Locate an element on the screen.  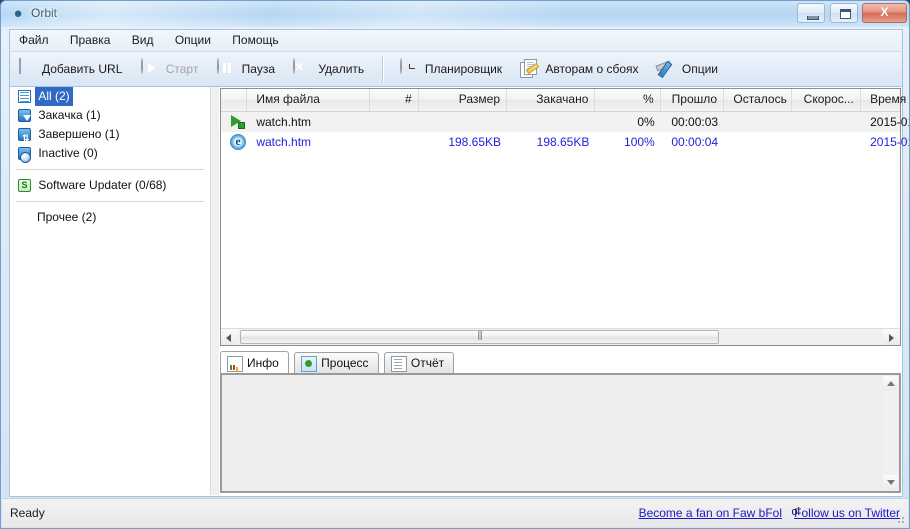
resize-grip is located at coordinates (900, 519).